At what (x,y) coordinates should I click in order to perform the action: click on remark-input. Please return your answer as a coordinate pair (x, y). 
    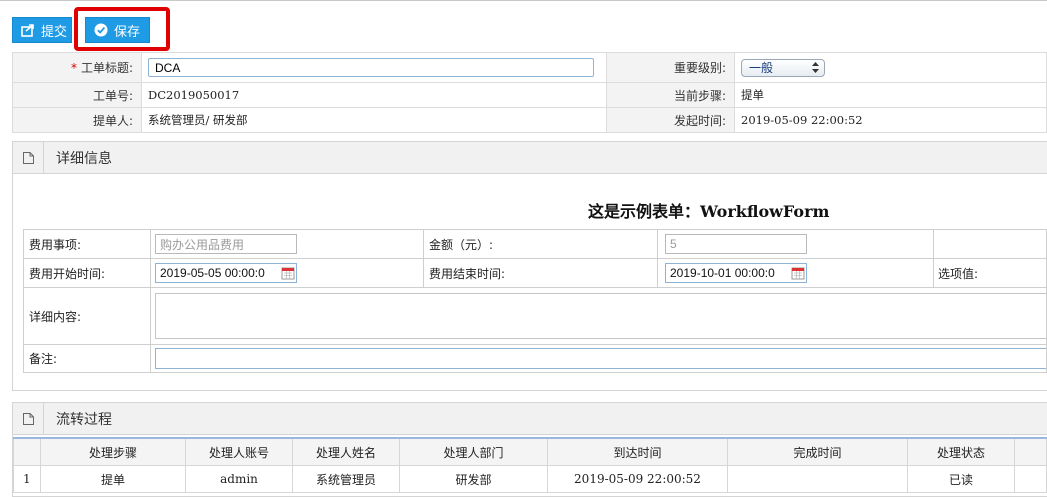
    Looking at the image, I should click on (600, 358).